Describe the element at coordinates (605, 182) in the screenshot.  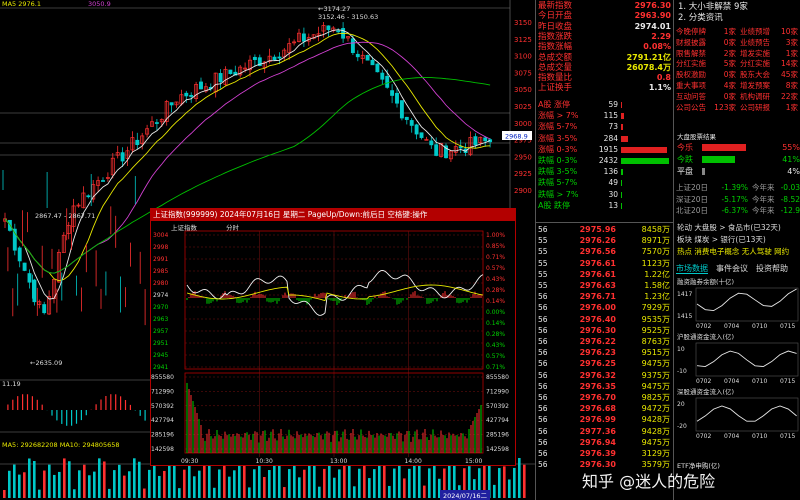
I see `breadth-row: 跌幅 5-7% 49` at that location.